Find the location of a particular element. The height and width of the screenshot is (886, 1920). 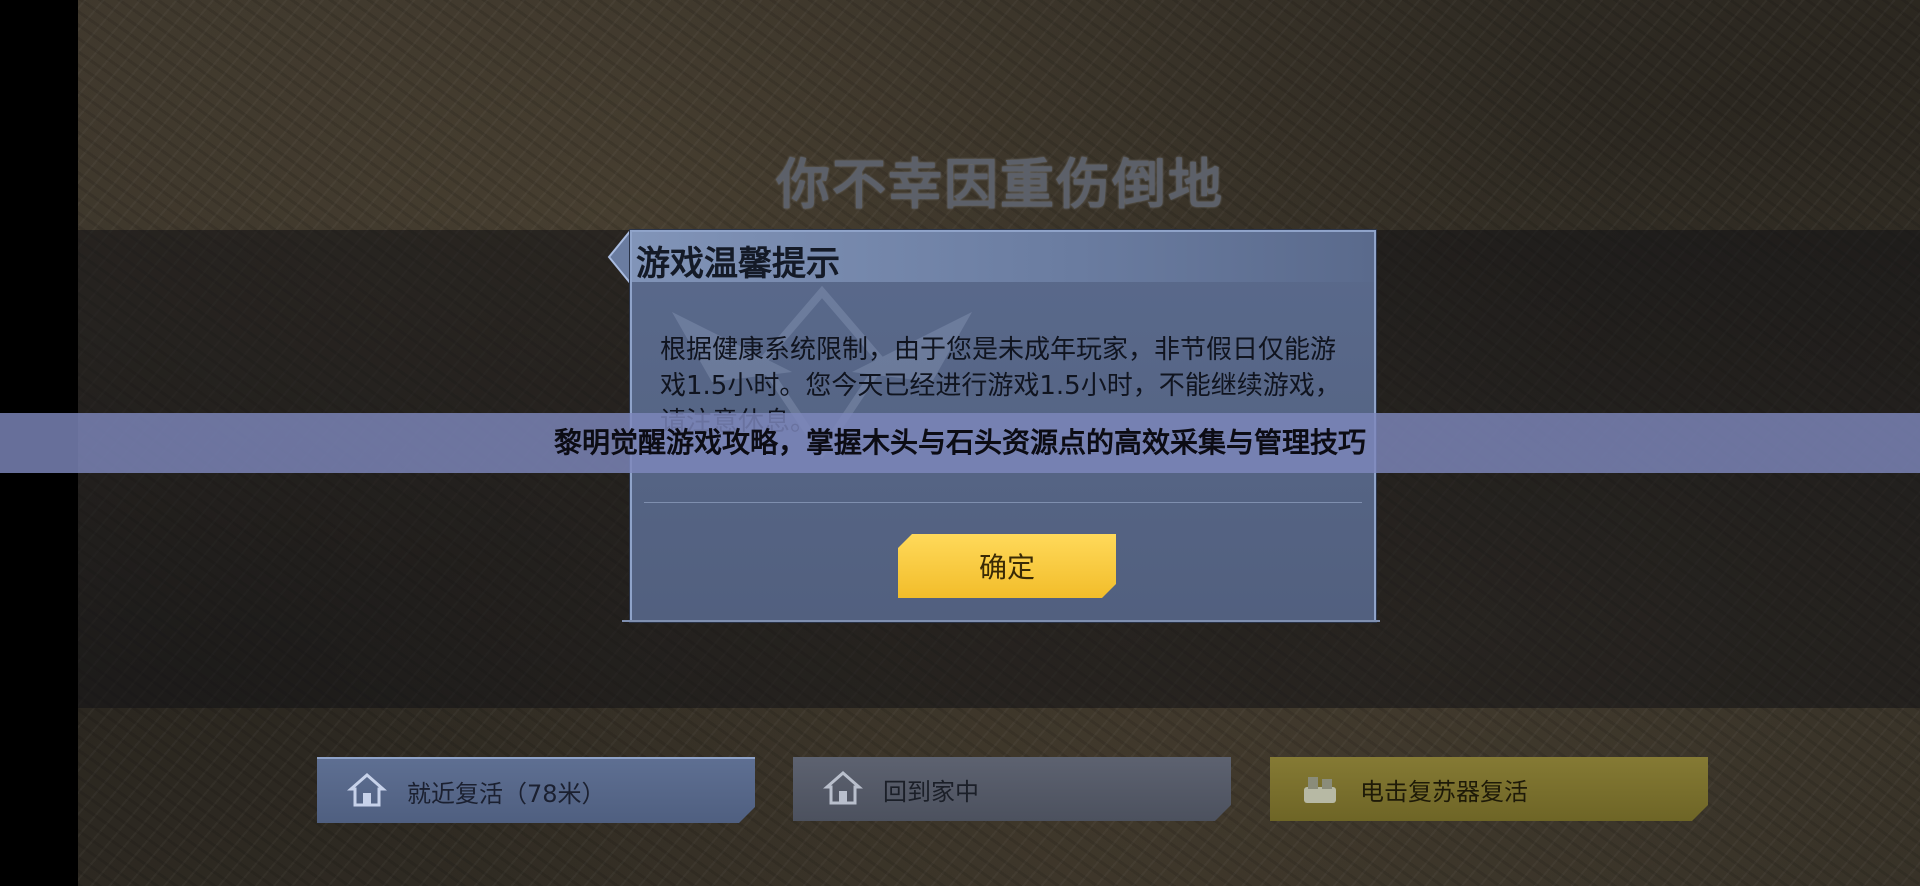

return-home-button: 回到家中 is located at coordinates (1012, 789).